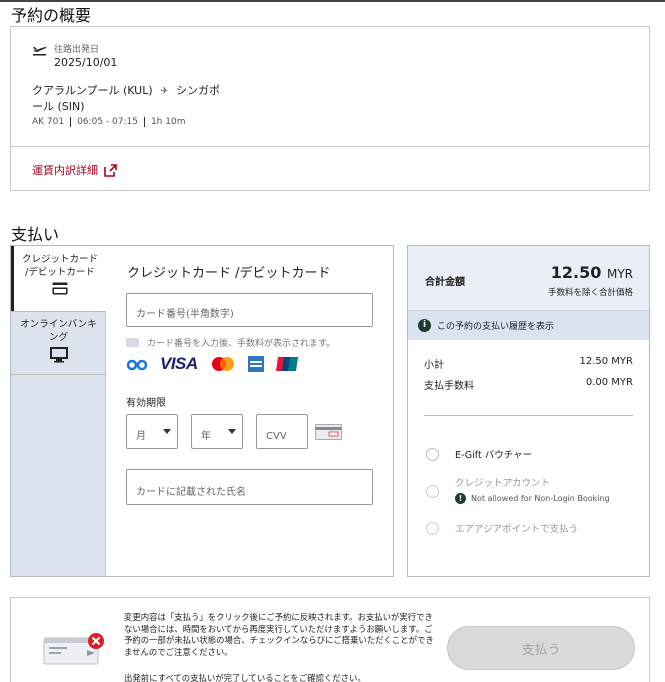 The width and height of the screenshot is (665, 682). I want to click on total-amount-value: 12.50, so click(576, 272).